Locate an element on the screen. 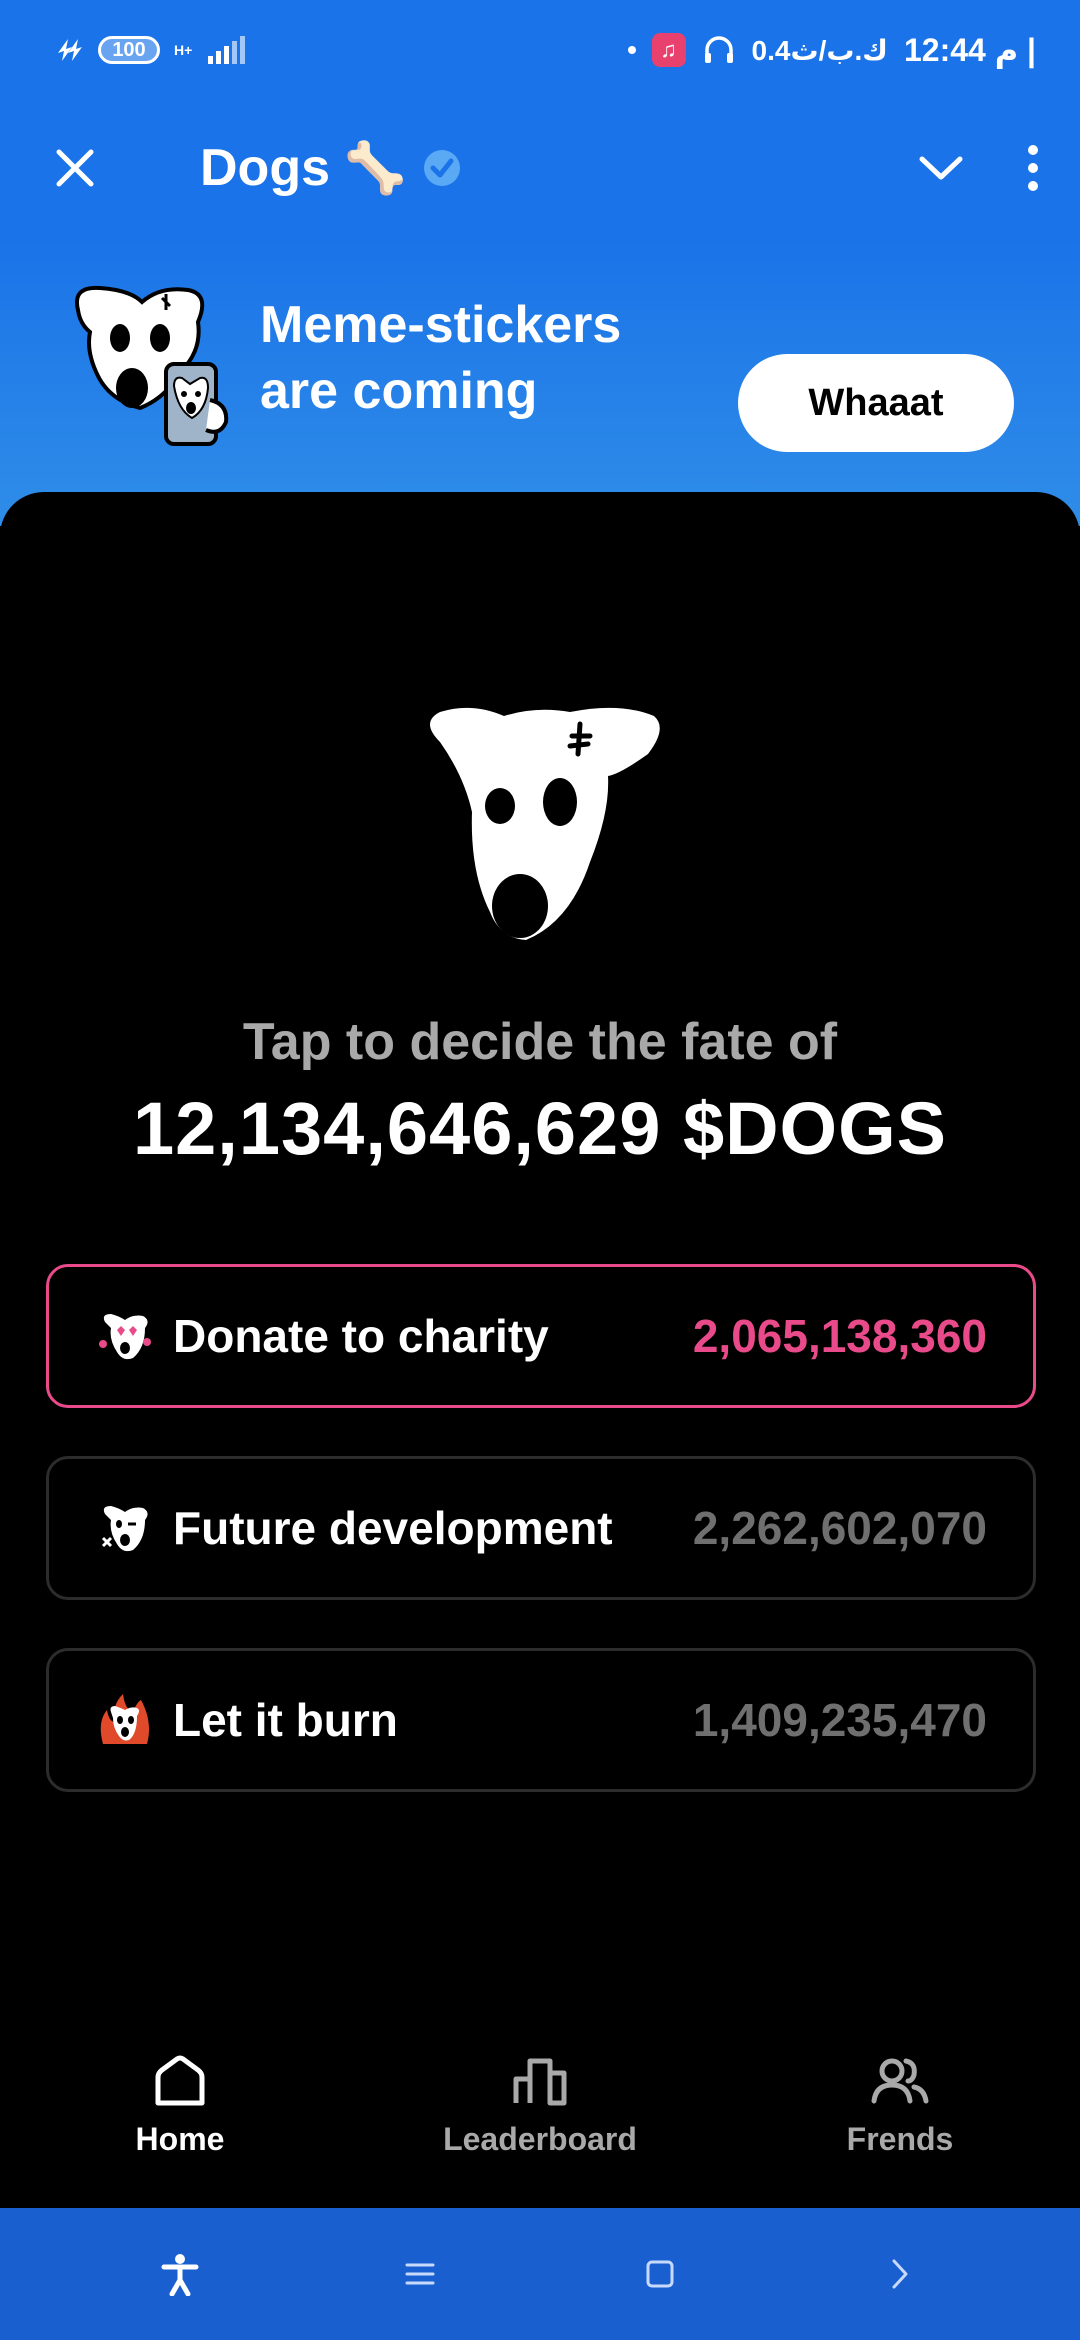 Image resolution: width=1080 pixels, height=2340 pixels. option-donate-to-charity: Donate to charity 2,065,138,360 is located at coordinates (541, 1336).